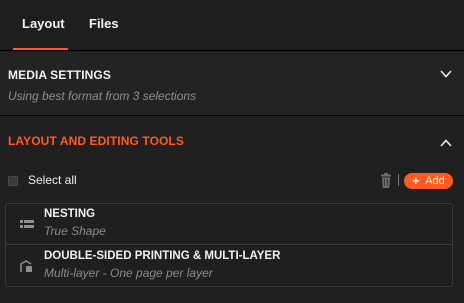 The width and height of the screenshot is (464, 303). What do you see at coordinates (75, 231) in the screenshot?
I see `item-subtitle: True Shape` at bounding box center [75, 231].